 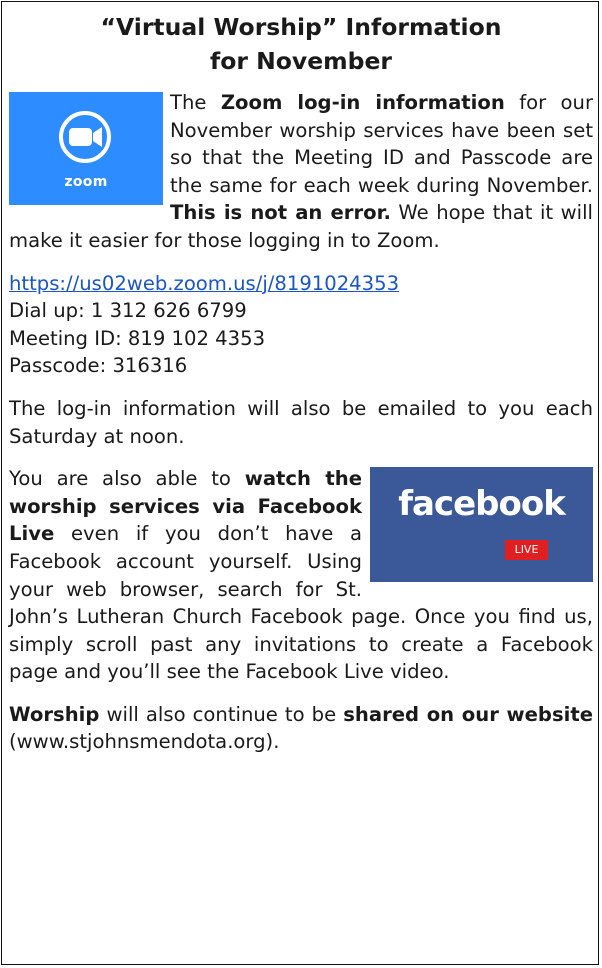 I want to click on facebook-intro-text: You are also able to, so click(x=127, y=479).